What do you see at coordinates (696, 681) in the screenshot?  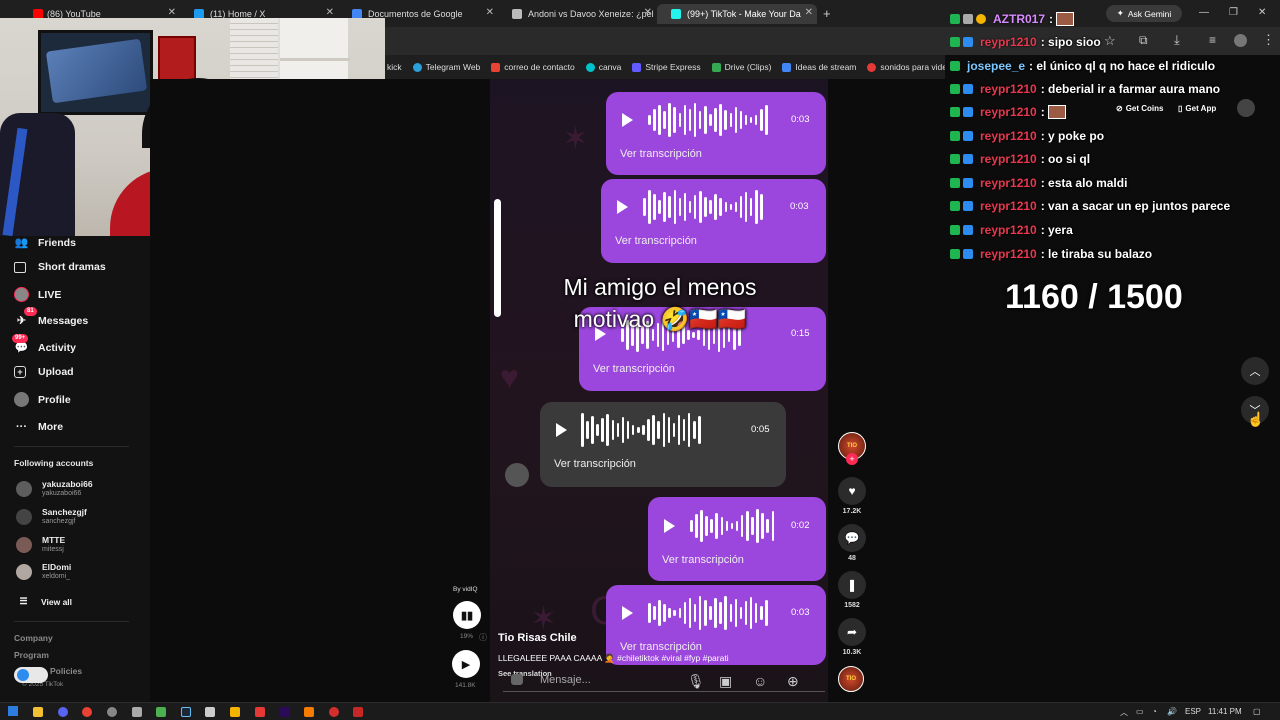 I see `microphone-icon: 🎙` at bounding box center [696, 681].